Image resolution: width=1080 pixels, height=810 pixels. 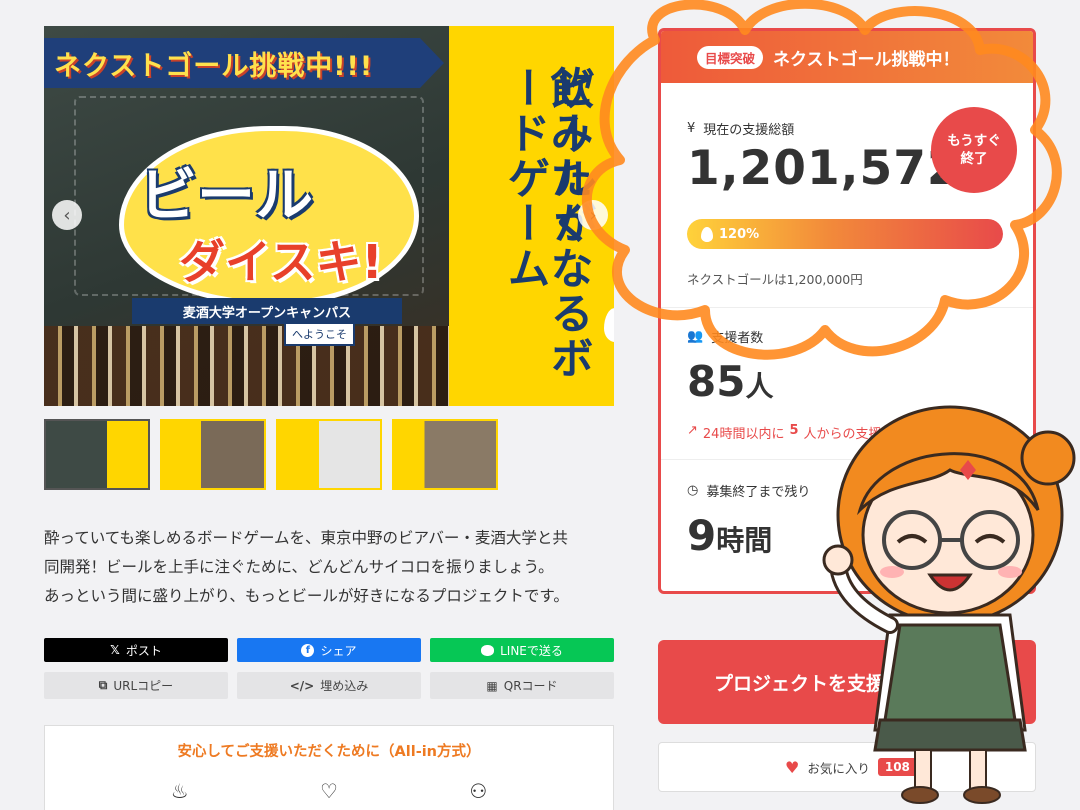 I want to click on x-post-label: ポスト, so click(x=143, y=650).